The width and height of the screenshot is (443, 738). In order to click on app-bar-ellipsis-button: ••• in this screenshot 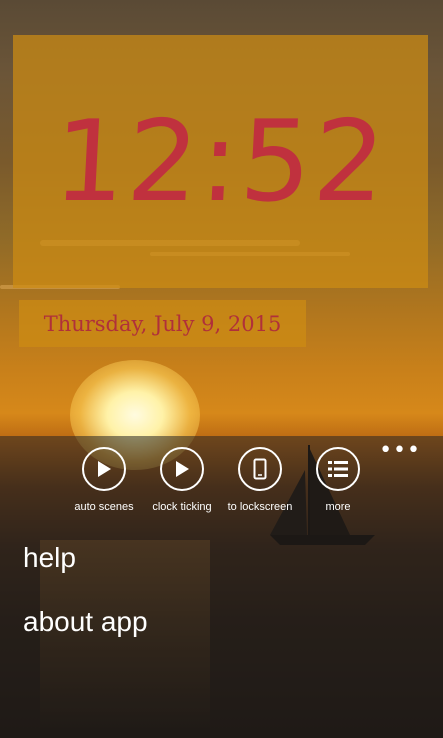, I will do `click(400, 451)`.